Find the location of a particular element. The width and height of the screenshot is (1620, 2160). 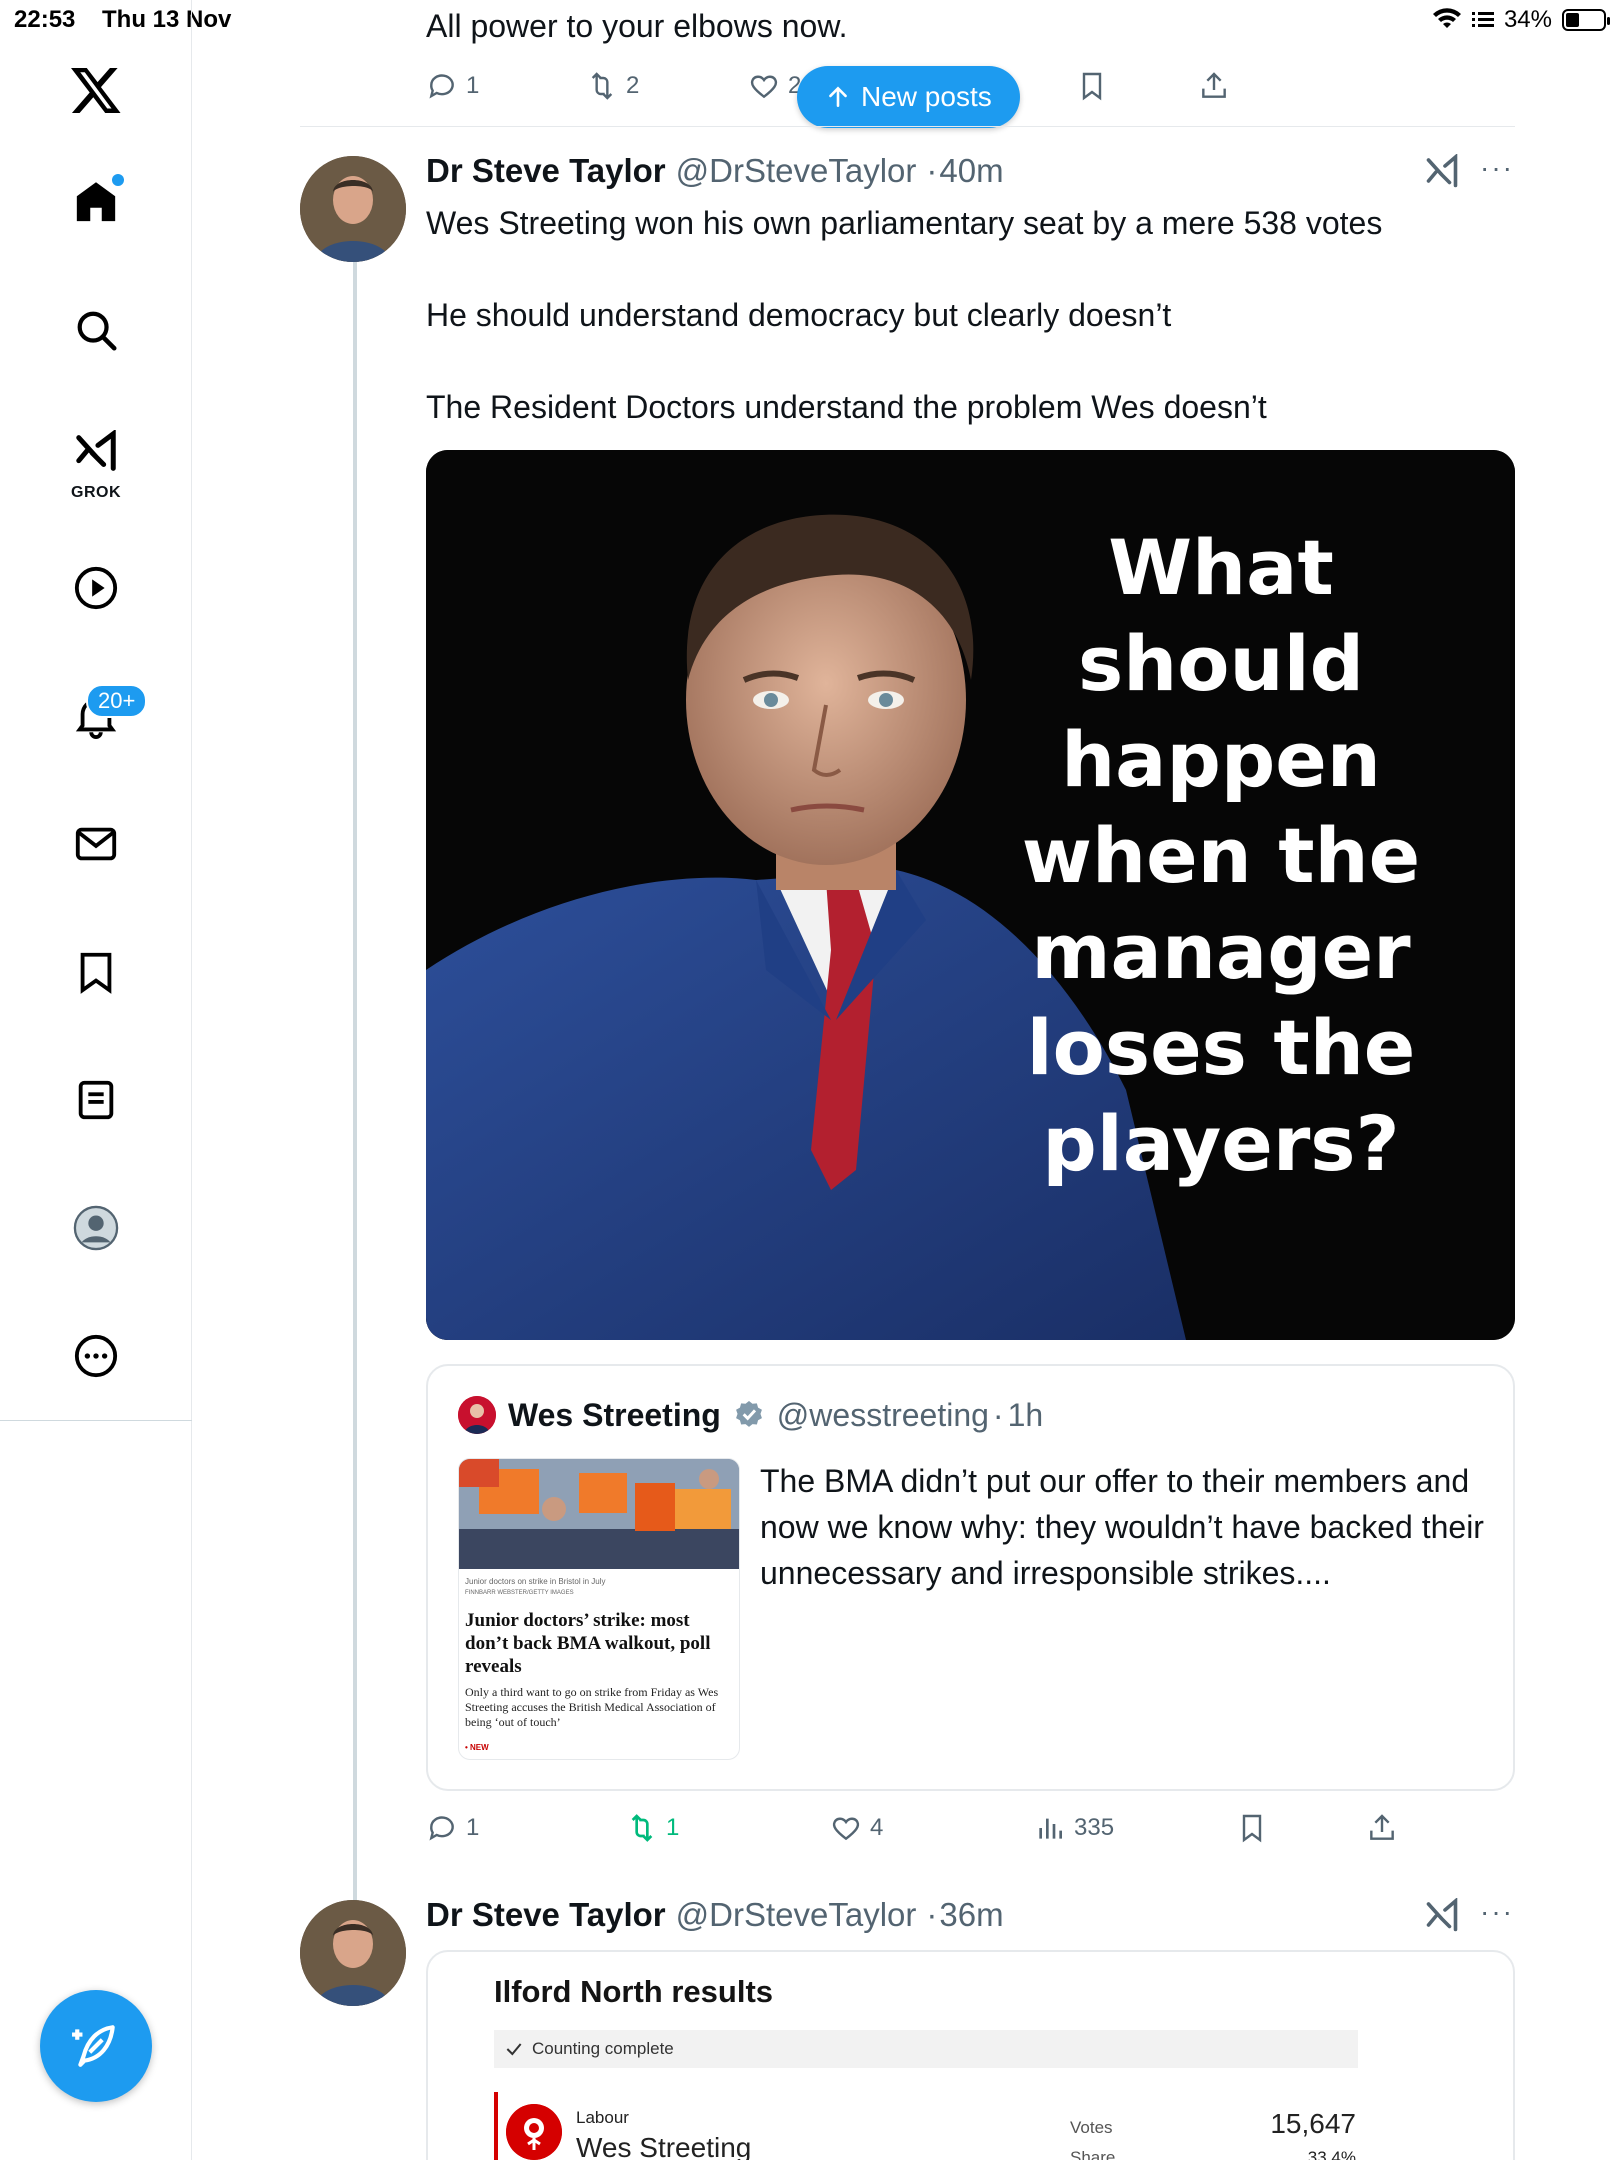

new-posts-button: New posts is located at coordinates (908, 97).